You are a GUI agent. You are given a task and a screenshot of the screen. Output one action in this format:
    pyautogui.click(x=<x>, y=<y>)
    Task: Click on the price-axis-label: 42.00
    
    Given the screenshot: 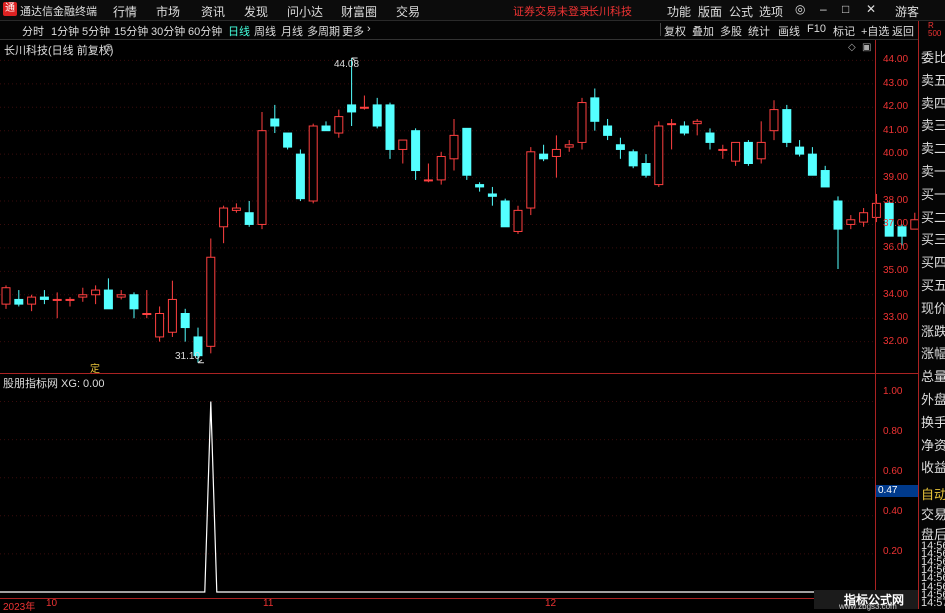 What is the action you would take?
    pyautogui.click(x=896, y=107)
    